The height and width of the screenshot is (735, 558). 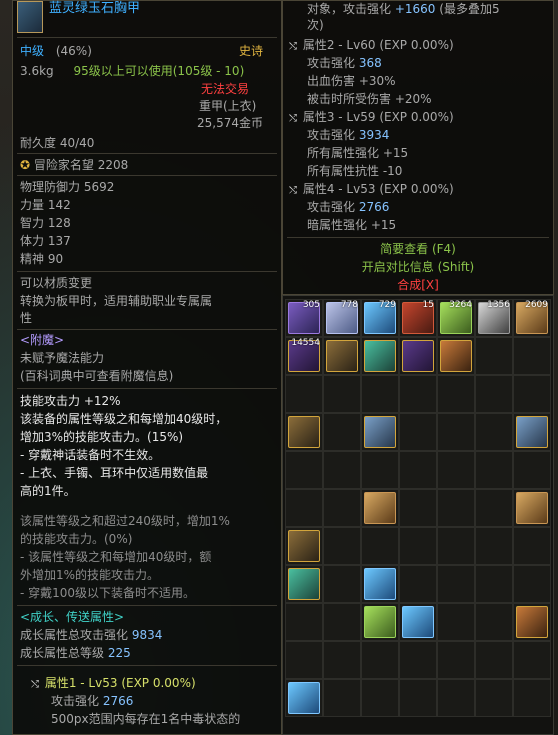 What do you see at coordinates (304, 356) in the screenshot?
I see `inventory-slot: 14554` at bounding box center [304, 356].